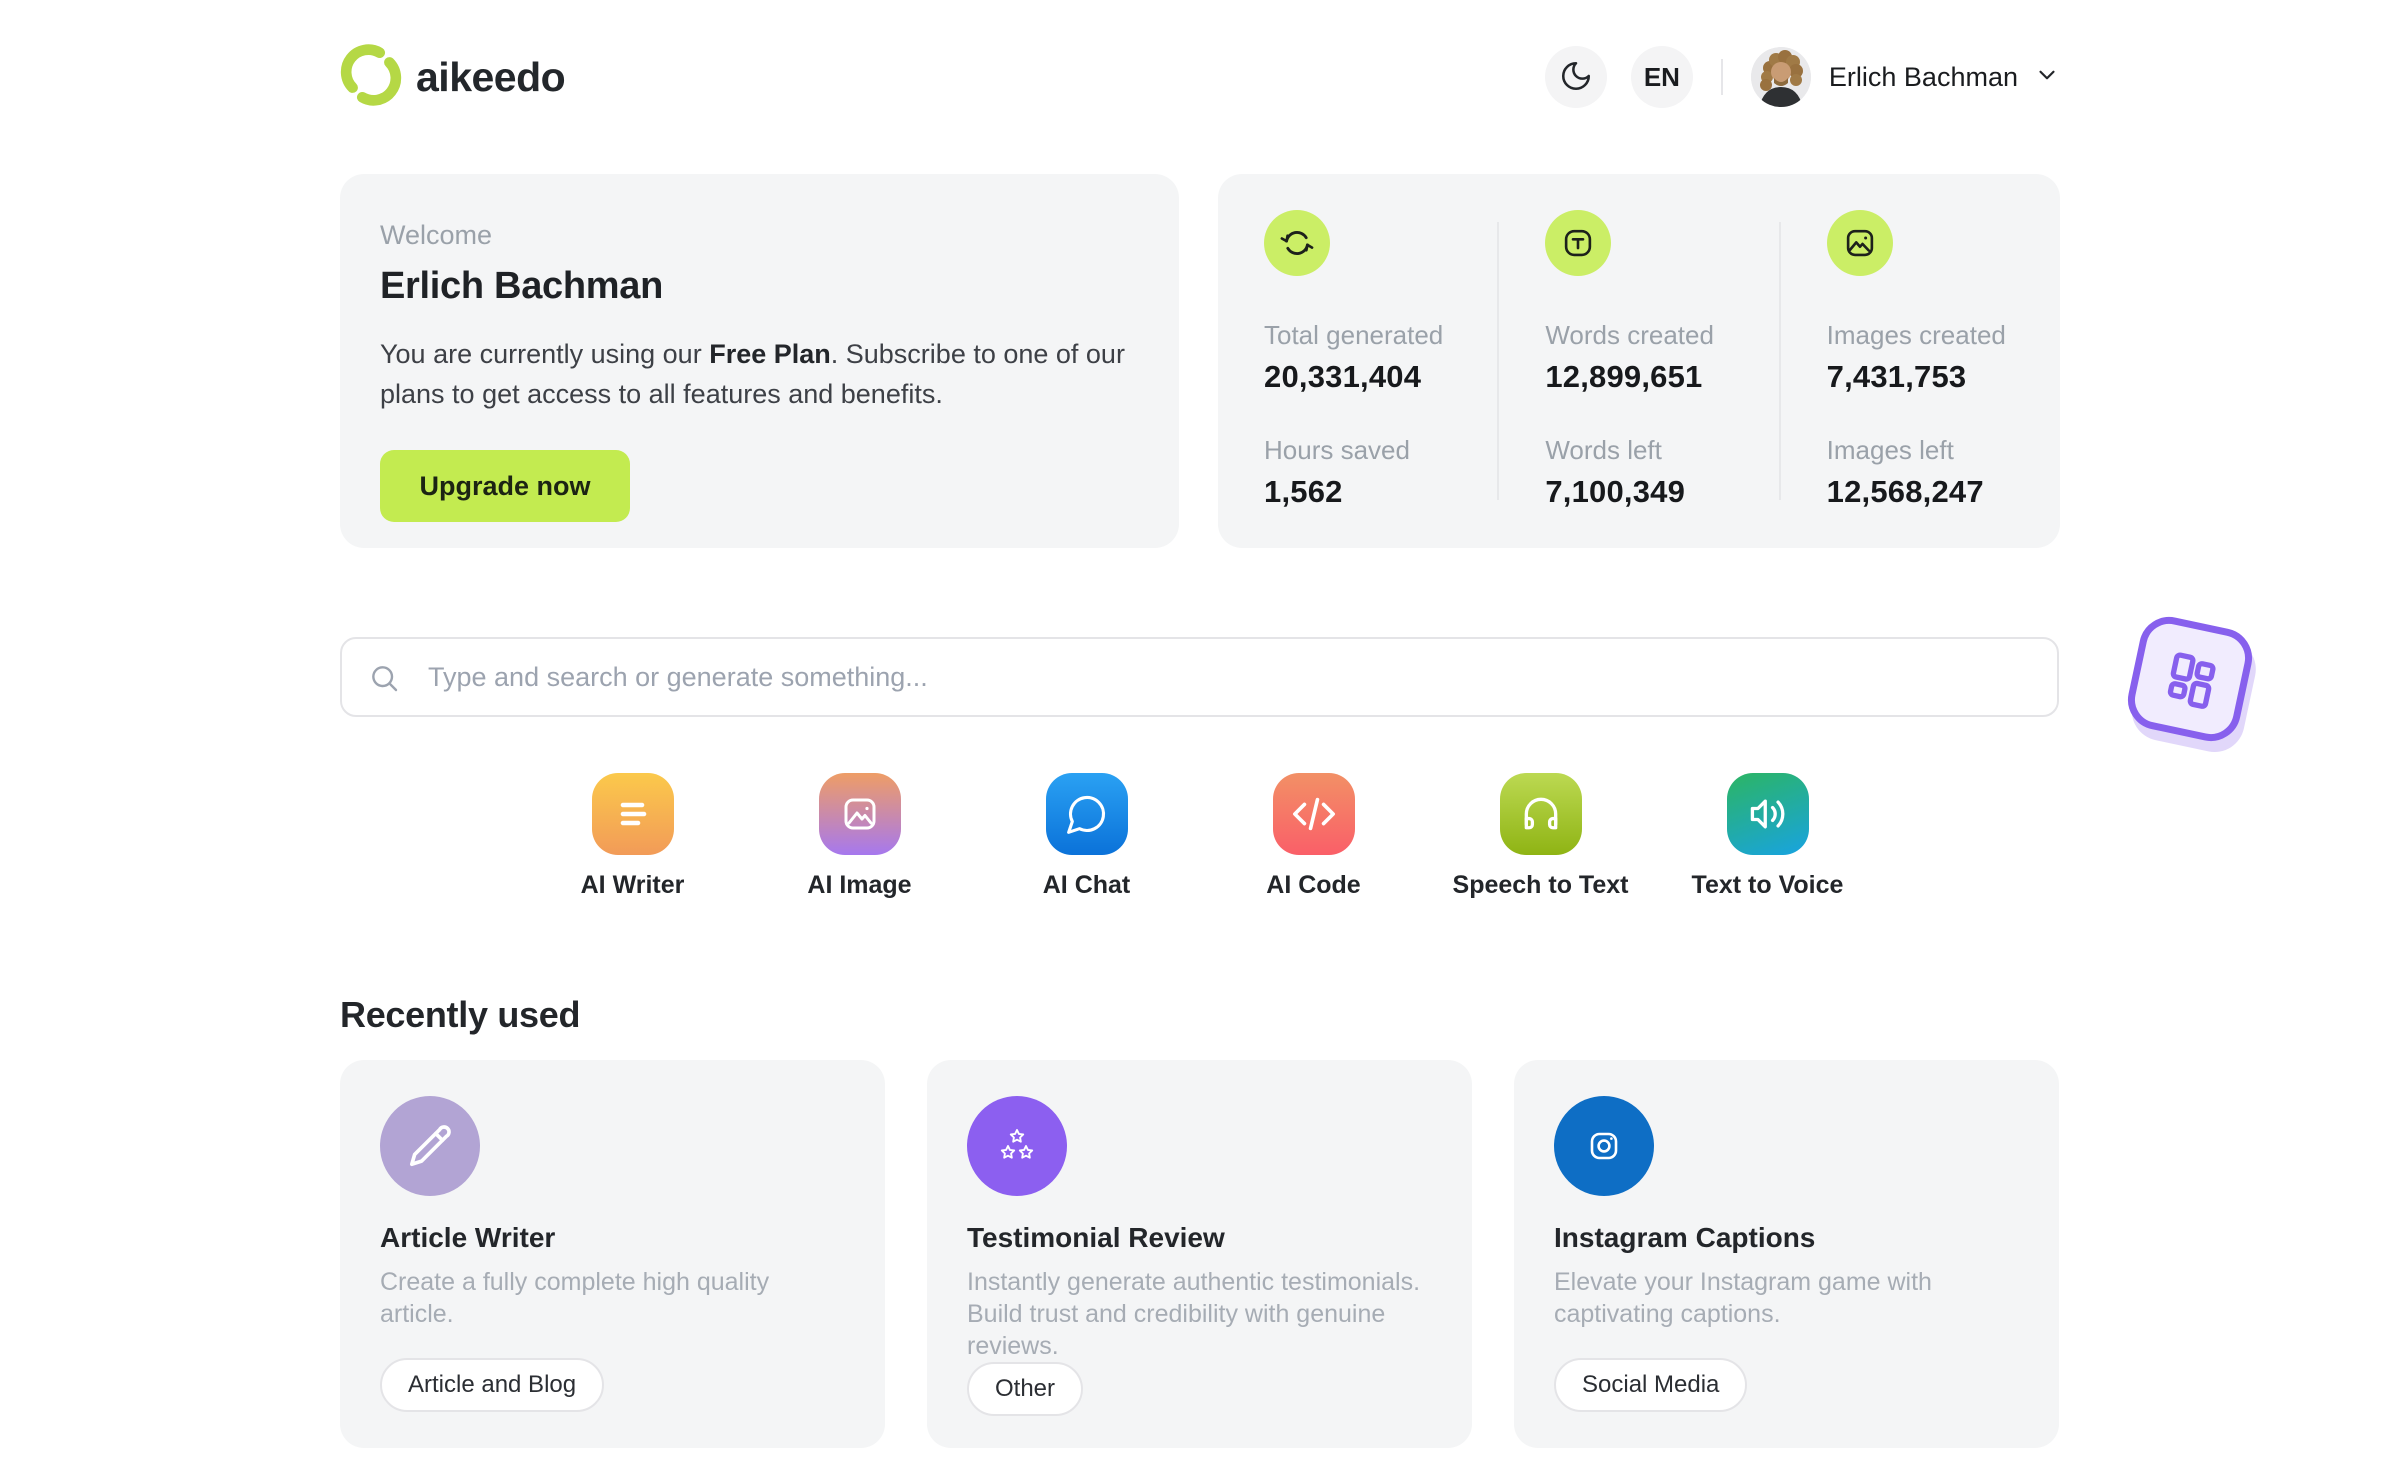 The width and height of the screenshot is (2400, 1480). I want to click on pencil-icon, so click(430, 1146).